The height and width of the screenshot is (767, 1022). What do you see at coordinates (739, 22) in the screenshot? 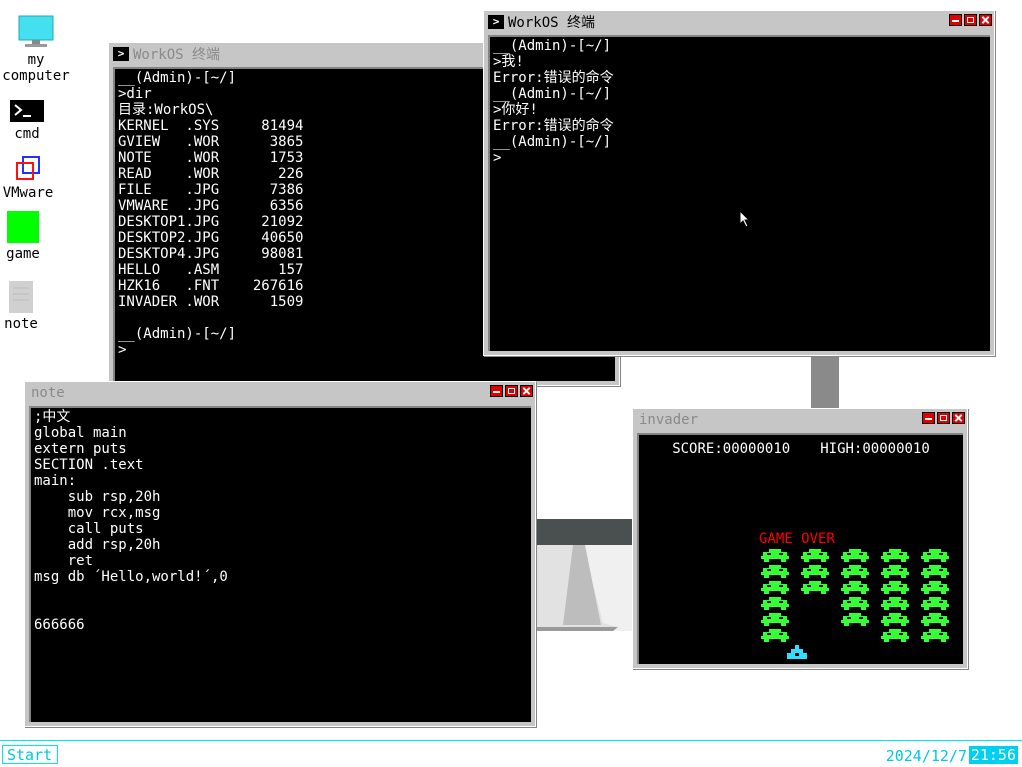
I see `window-titlebar: > WorkOS 终端` at bounding box center [739, 22].